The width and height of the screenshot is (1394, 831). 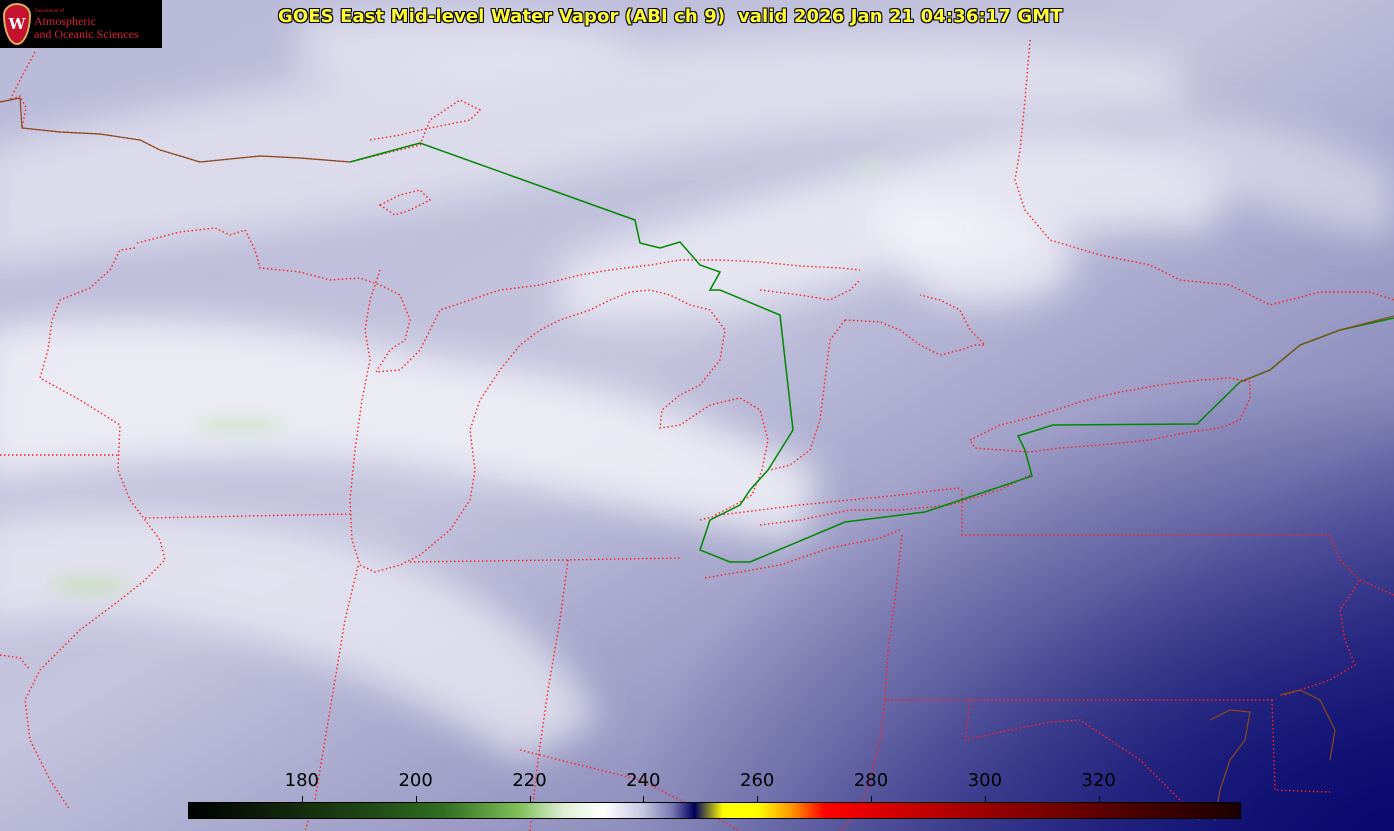 I want to click on colorbar-tick-label: 260, so click(x=757, y=780).